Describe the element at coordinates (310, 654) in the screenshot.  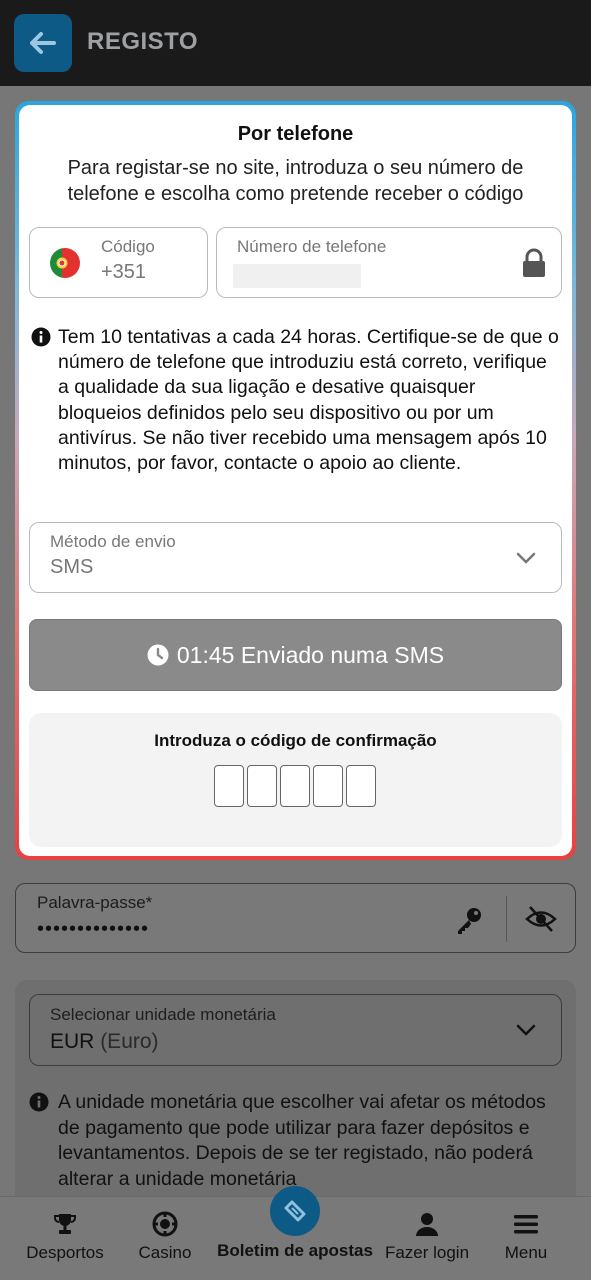
I see `resend-timer-label: 01:45 Enviado numa SMS` at that location.